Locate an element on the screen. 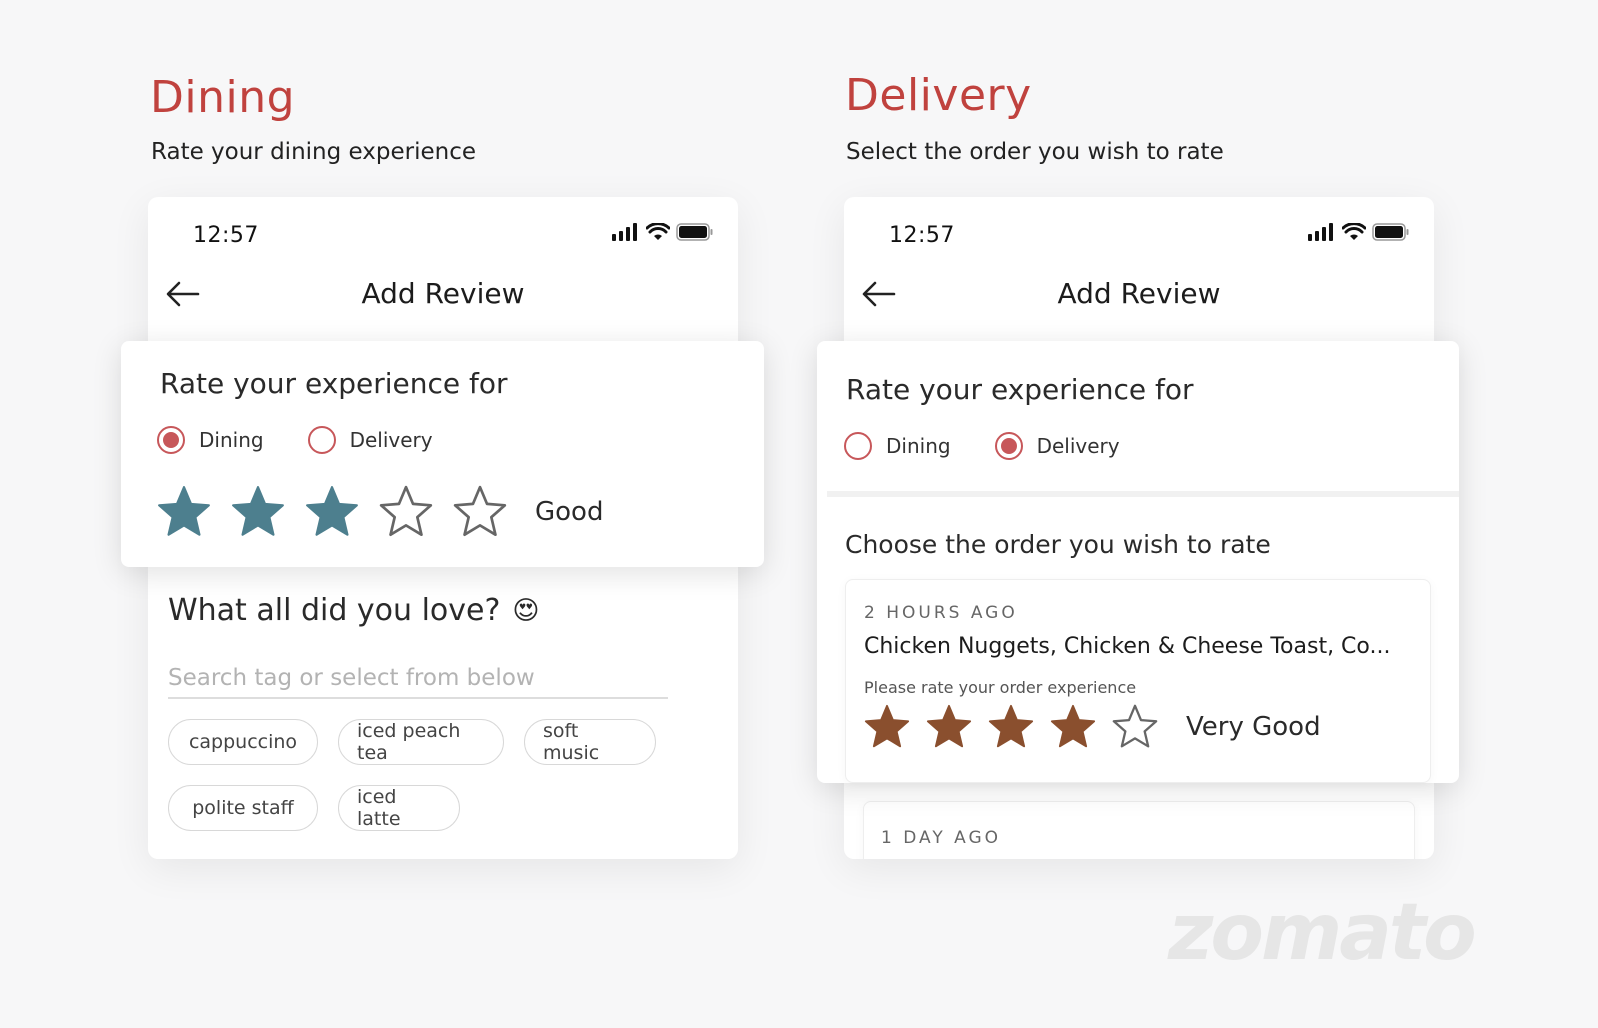 The height and width of the screenshot is (1028, 1598). zomato-watermark-logo: zomato is located at coordinates (1322, 933).